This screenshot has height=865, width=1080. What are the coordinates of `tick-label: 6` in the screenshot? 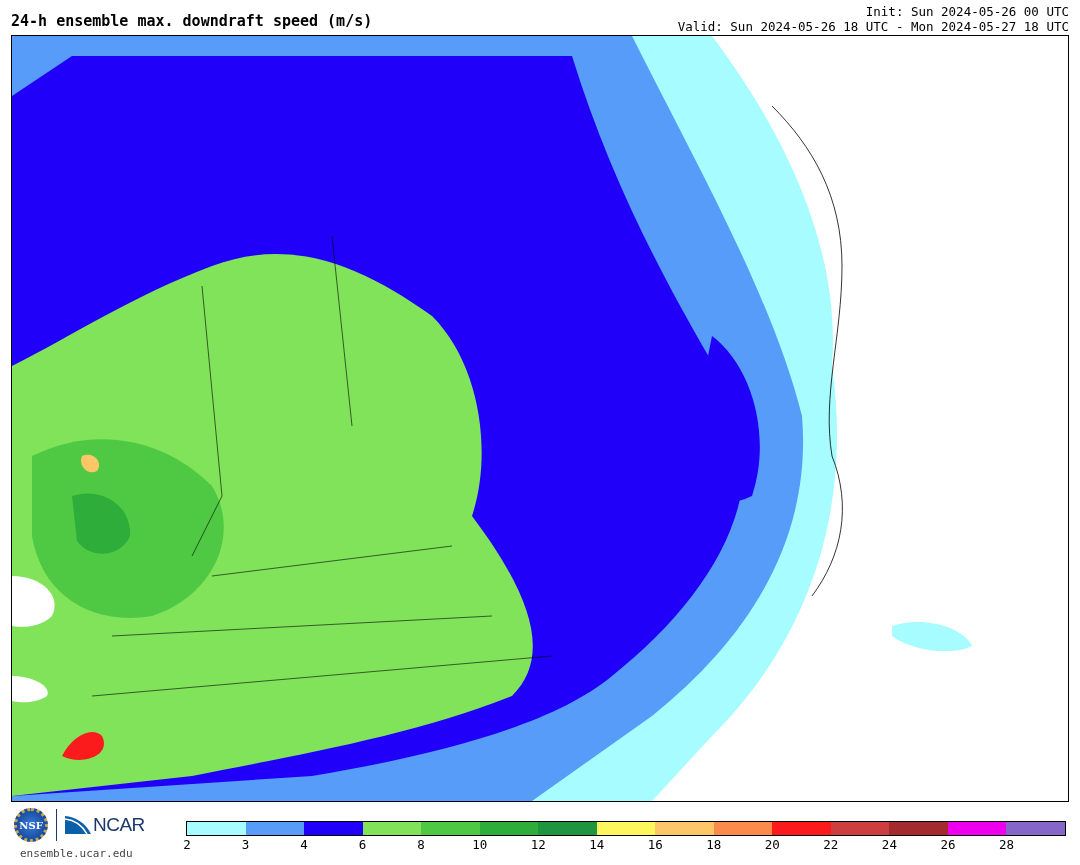 It's located at (362, 845).